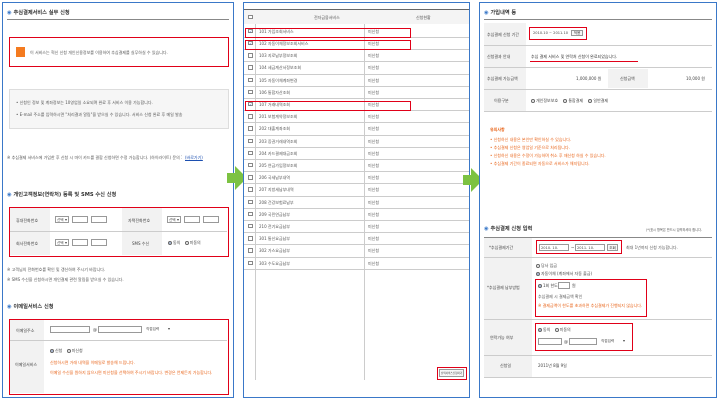 The width and height of the screenshot is (720, 400). Describe the element at coordinates (560, 296) in the screenshot. I see `method-note: 추심결제 시 결제금액 확인` at that location.